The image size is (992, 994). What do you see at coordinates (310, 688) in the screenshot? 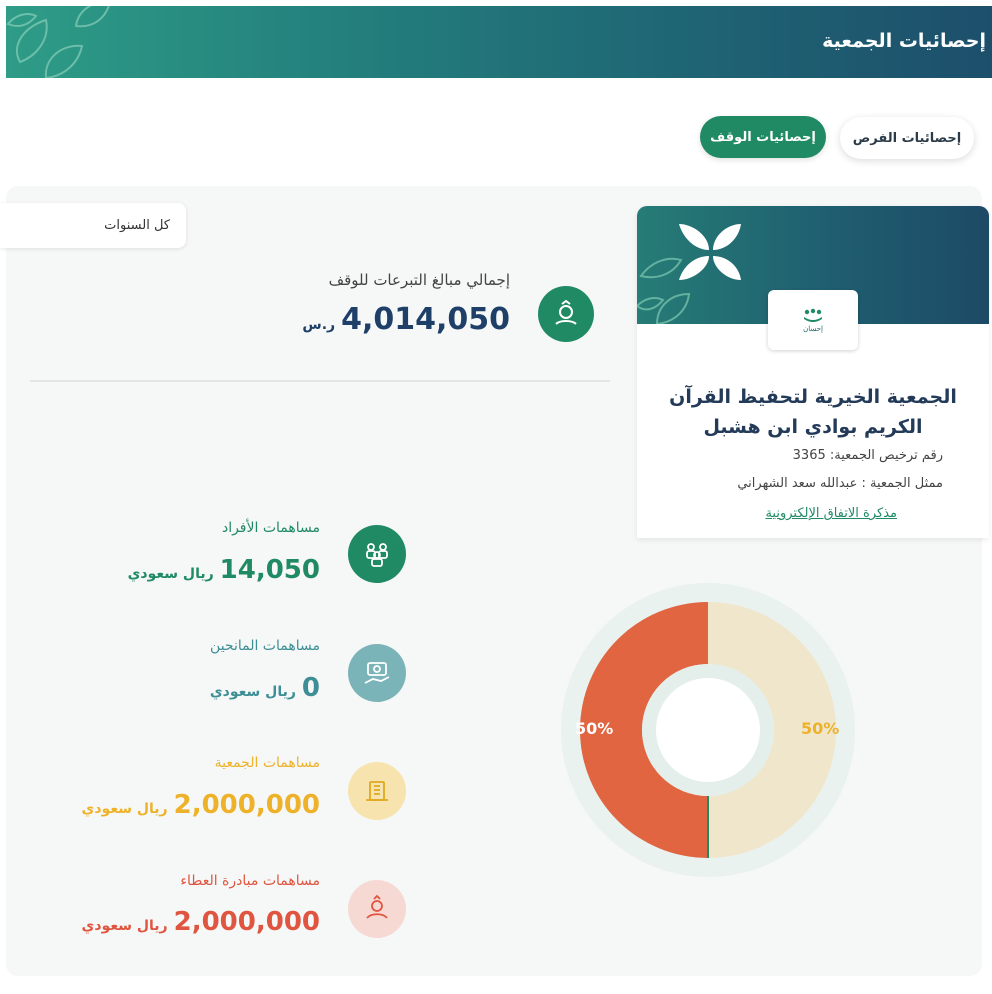
I see `donors-contribution-amount: 0` at bounding box center [310, 688].